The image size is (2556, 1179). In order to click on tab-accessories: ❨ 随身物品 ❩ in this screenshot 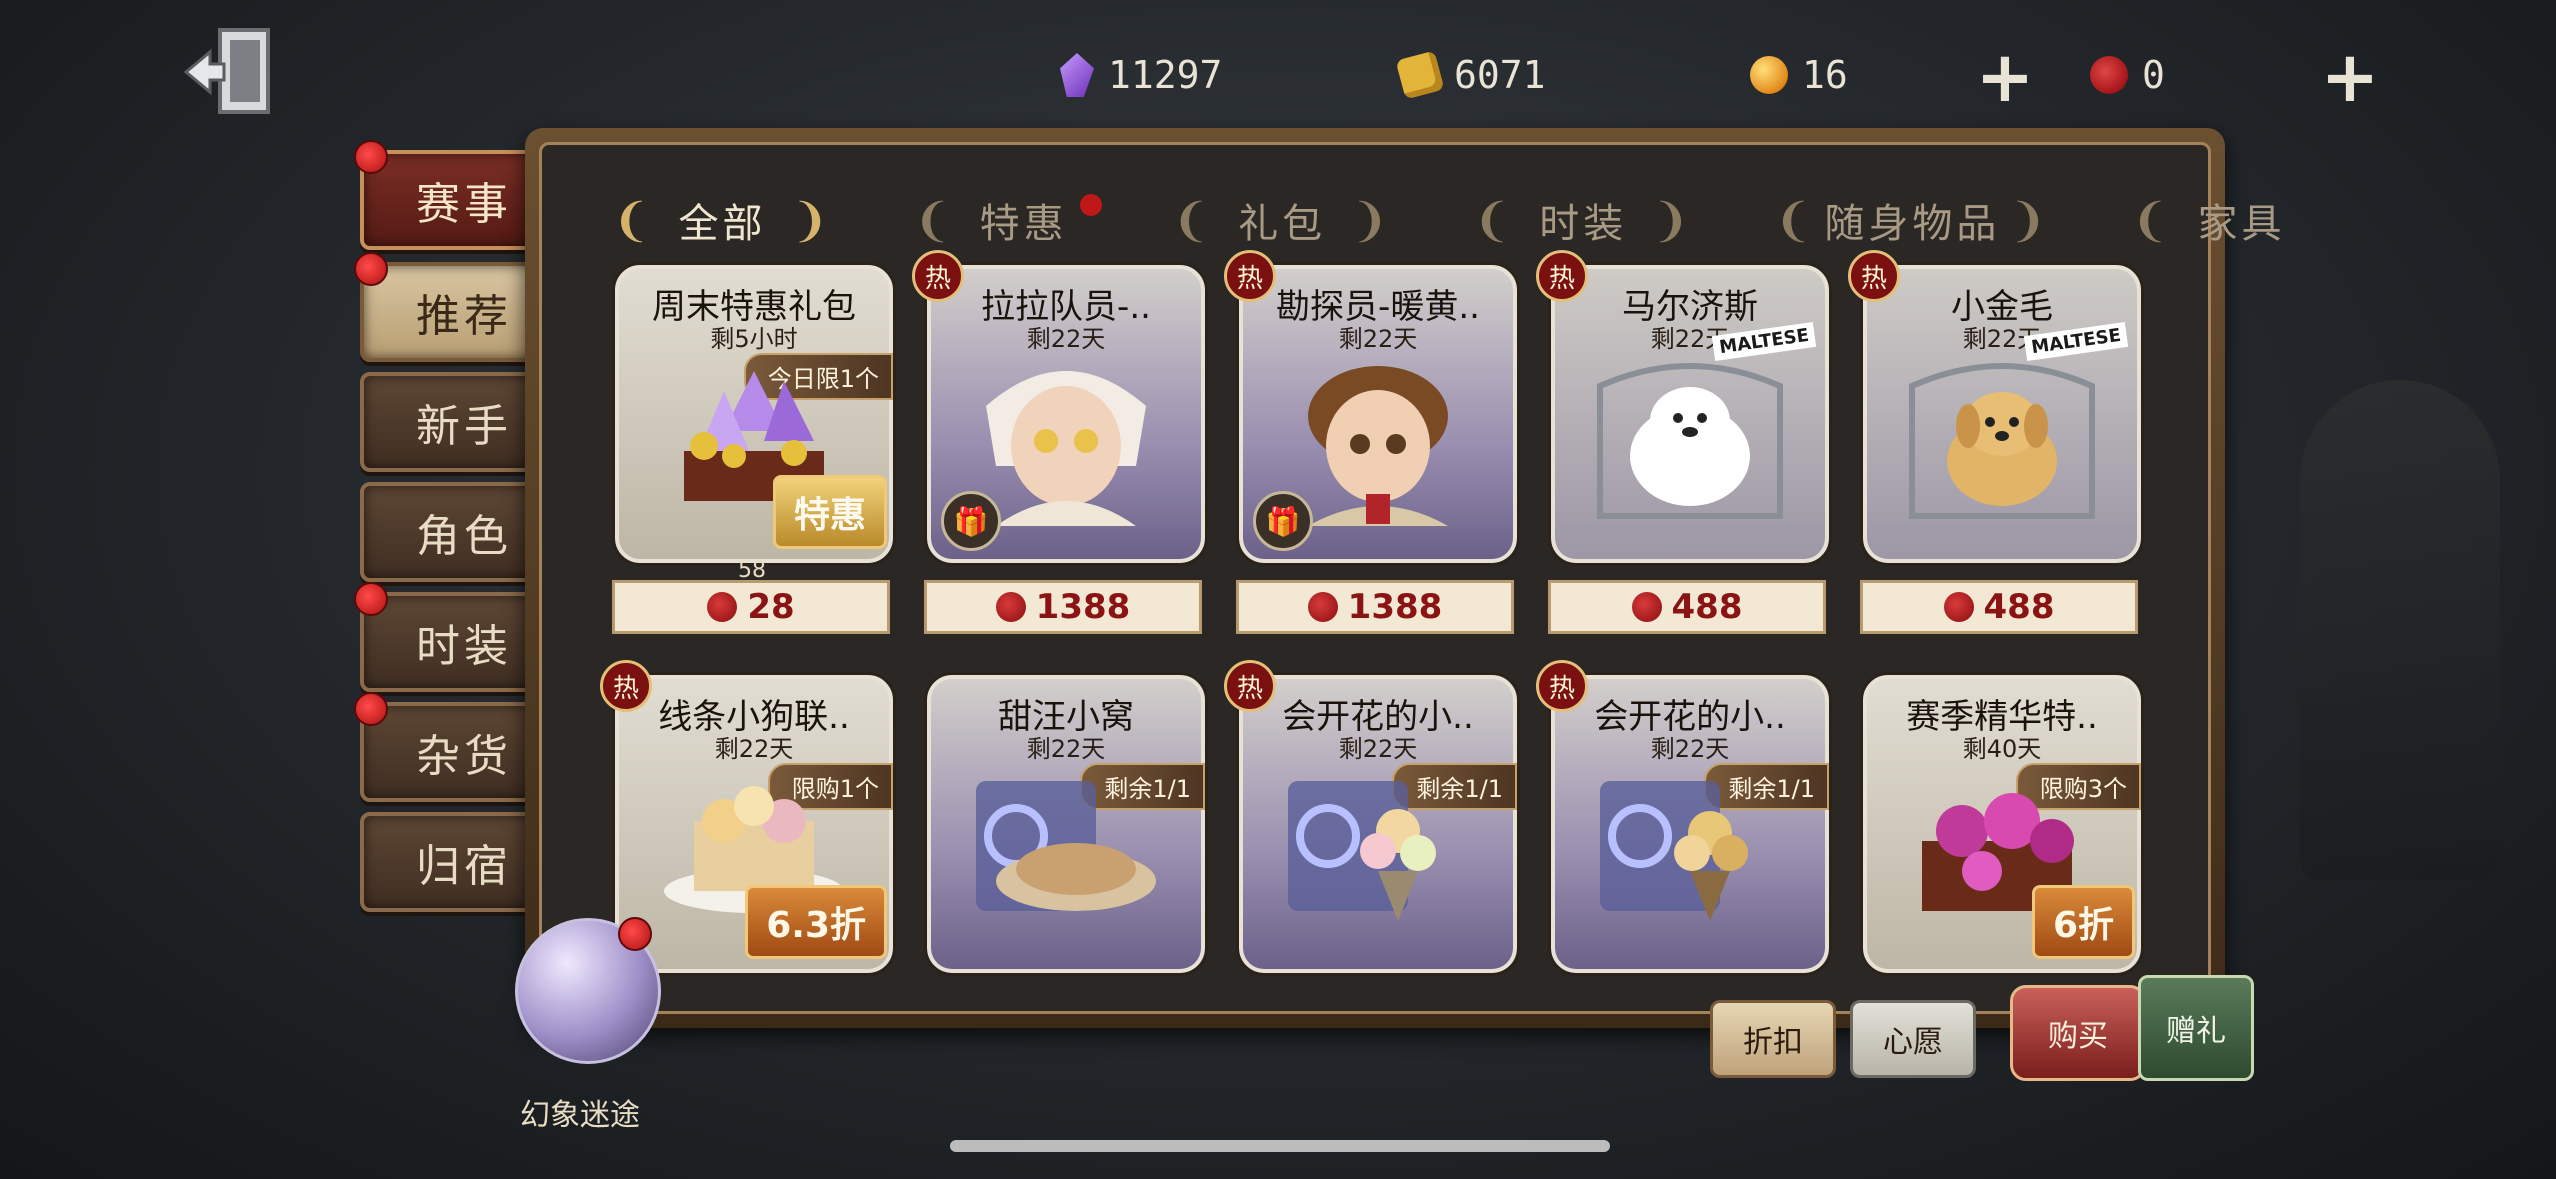, I will do `click(1912, 220)`.